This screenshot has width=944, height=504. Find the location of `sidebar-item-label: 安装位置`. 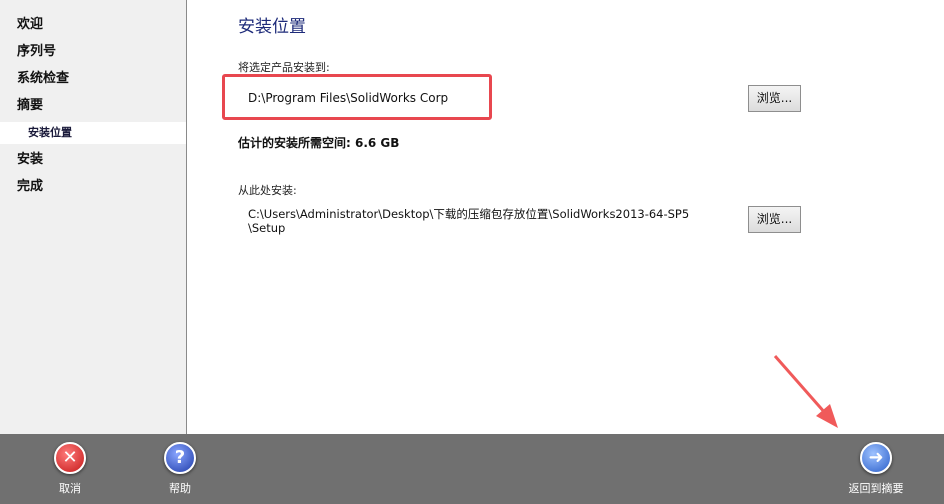

sidebar-item-label: 安装位置 is located at coordinates (50, 132).